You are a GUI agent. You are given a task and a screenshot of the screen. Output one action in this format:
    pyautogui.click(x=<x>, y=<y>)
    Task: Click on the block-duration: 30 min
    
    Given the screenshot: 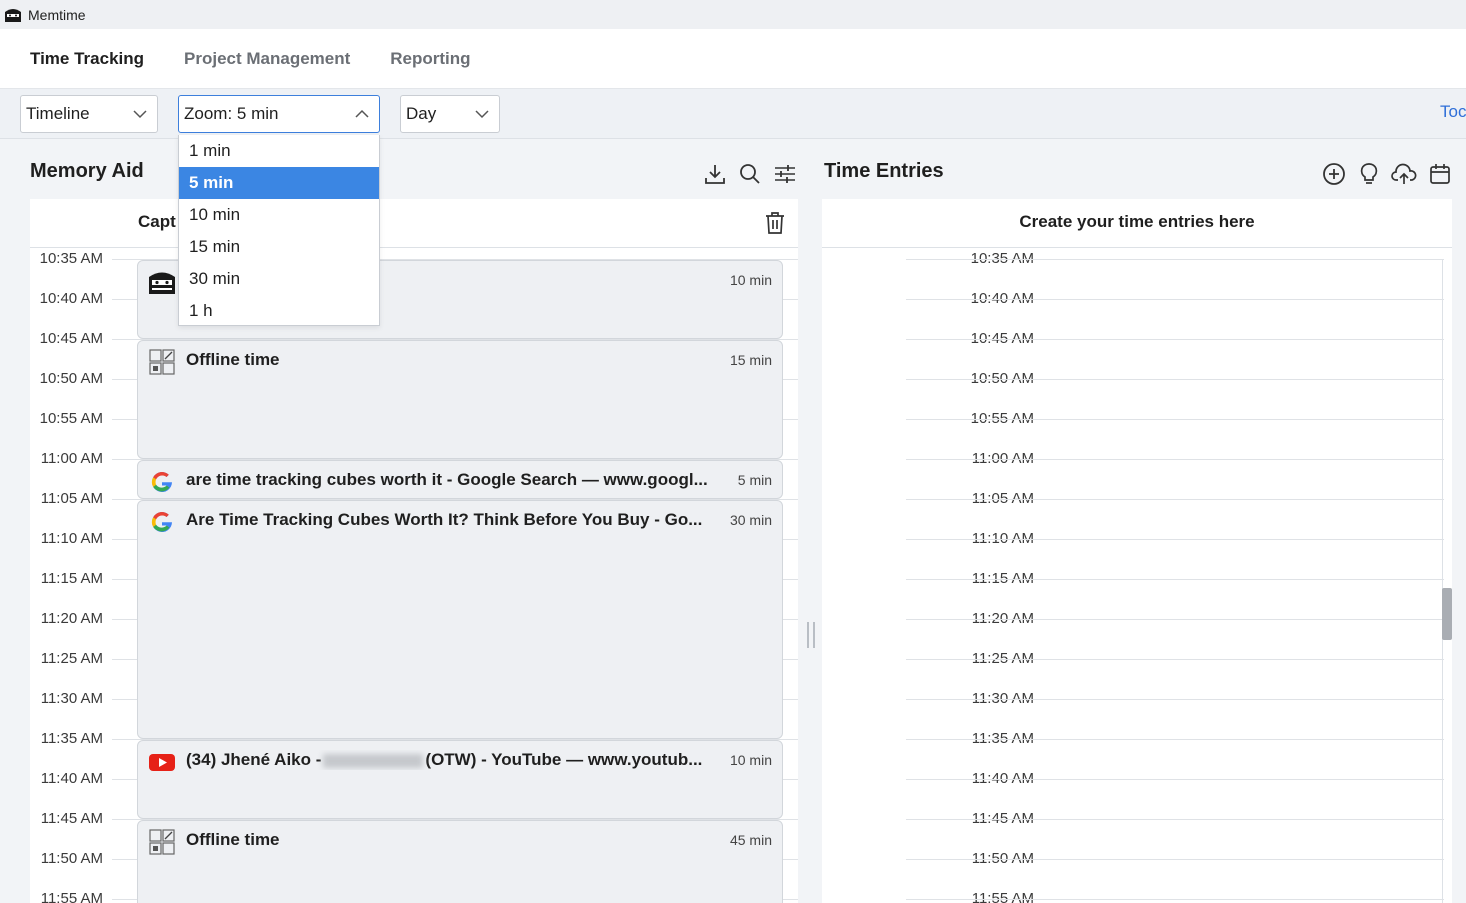 What is the action you would take?
    pyautogui.click(x=750, y=520)
    